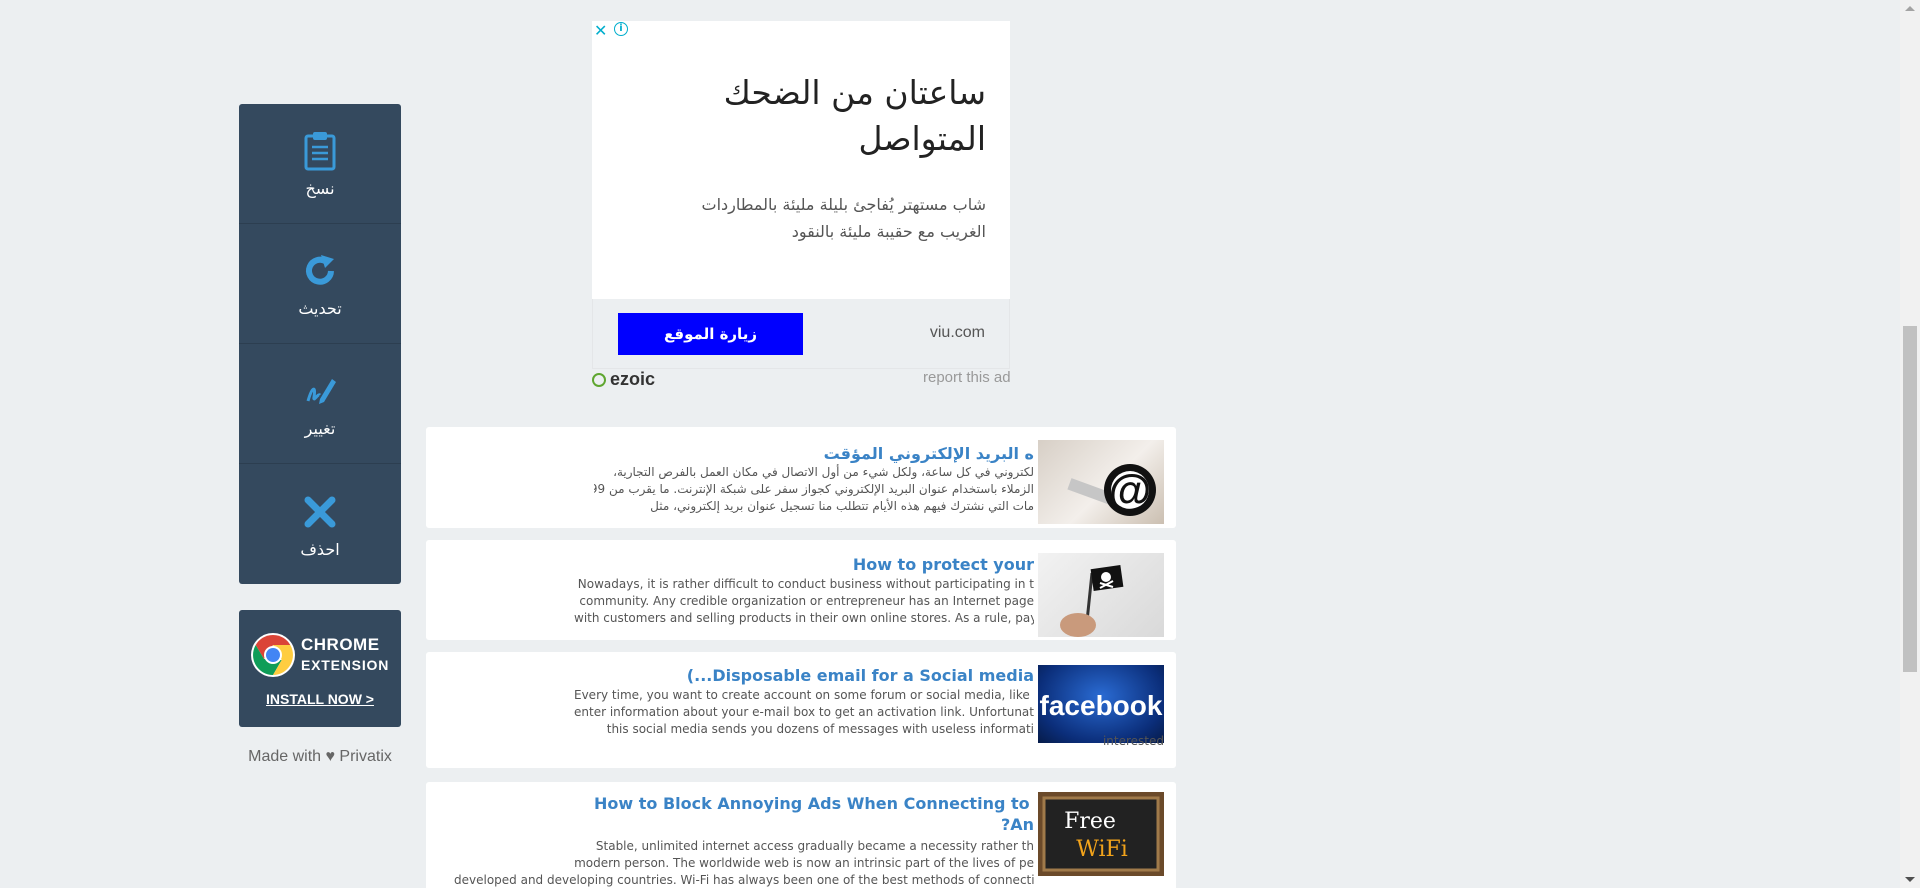 Image resolution: width=1920 pixels, height=888 pixels. I want to click on ad-visit-button: زيارة الموقع, so click(710, 334).